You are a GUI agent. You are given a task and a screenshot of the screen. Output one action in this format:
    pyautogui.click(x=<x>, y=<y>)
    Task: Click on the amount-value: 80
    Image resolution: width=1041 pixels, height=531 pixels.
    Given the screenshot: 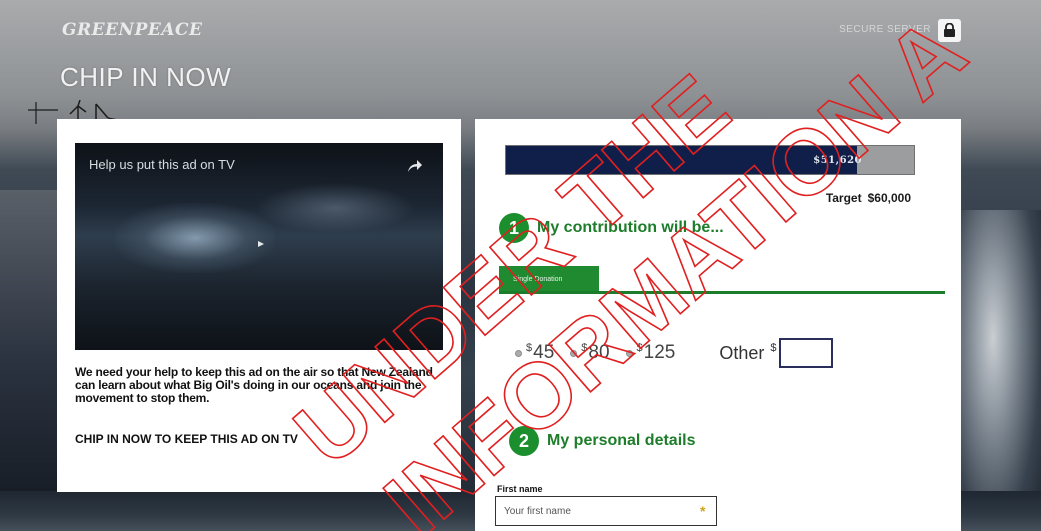 What is the action you would take?
    pyautogui.click(x=599, y=352)
    